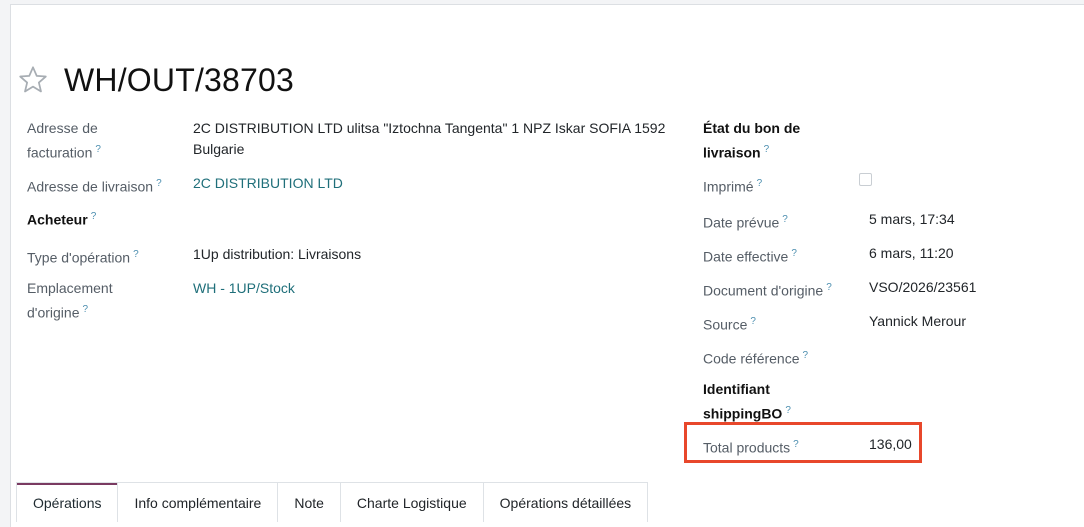  I want to click on source-location-label: Emplacement d'origine?, so click(70, 301).